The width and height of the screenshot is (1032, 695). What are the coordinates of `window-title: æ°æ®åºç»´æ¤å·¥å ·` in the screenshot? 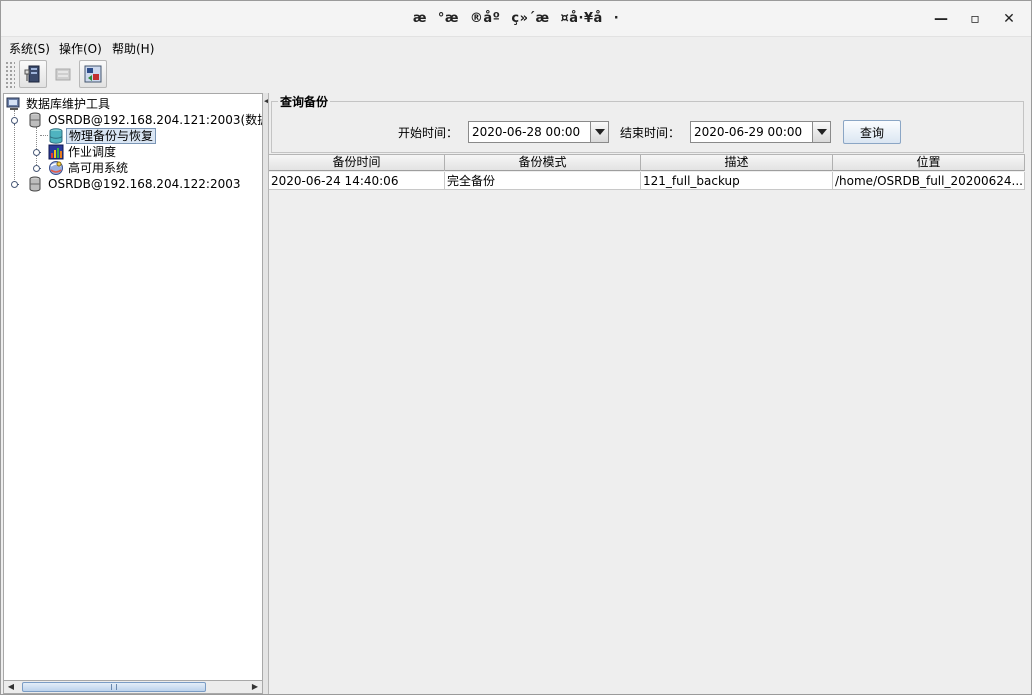 It's located at (516, 18).